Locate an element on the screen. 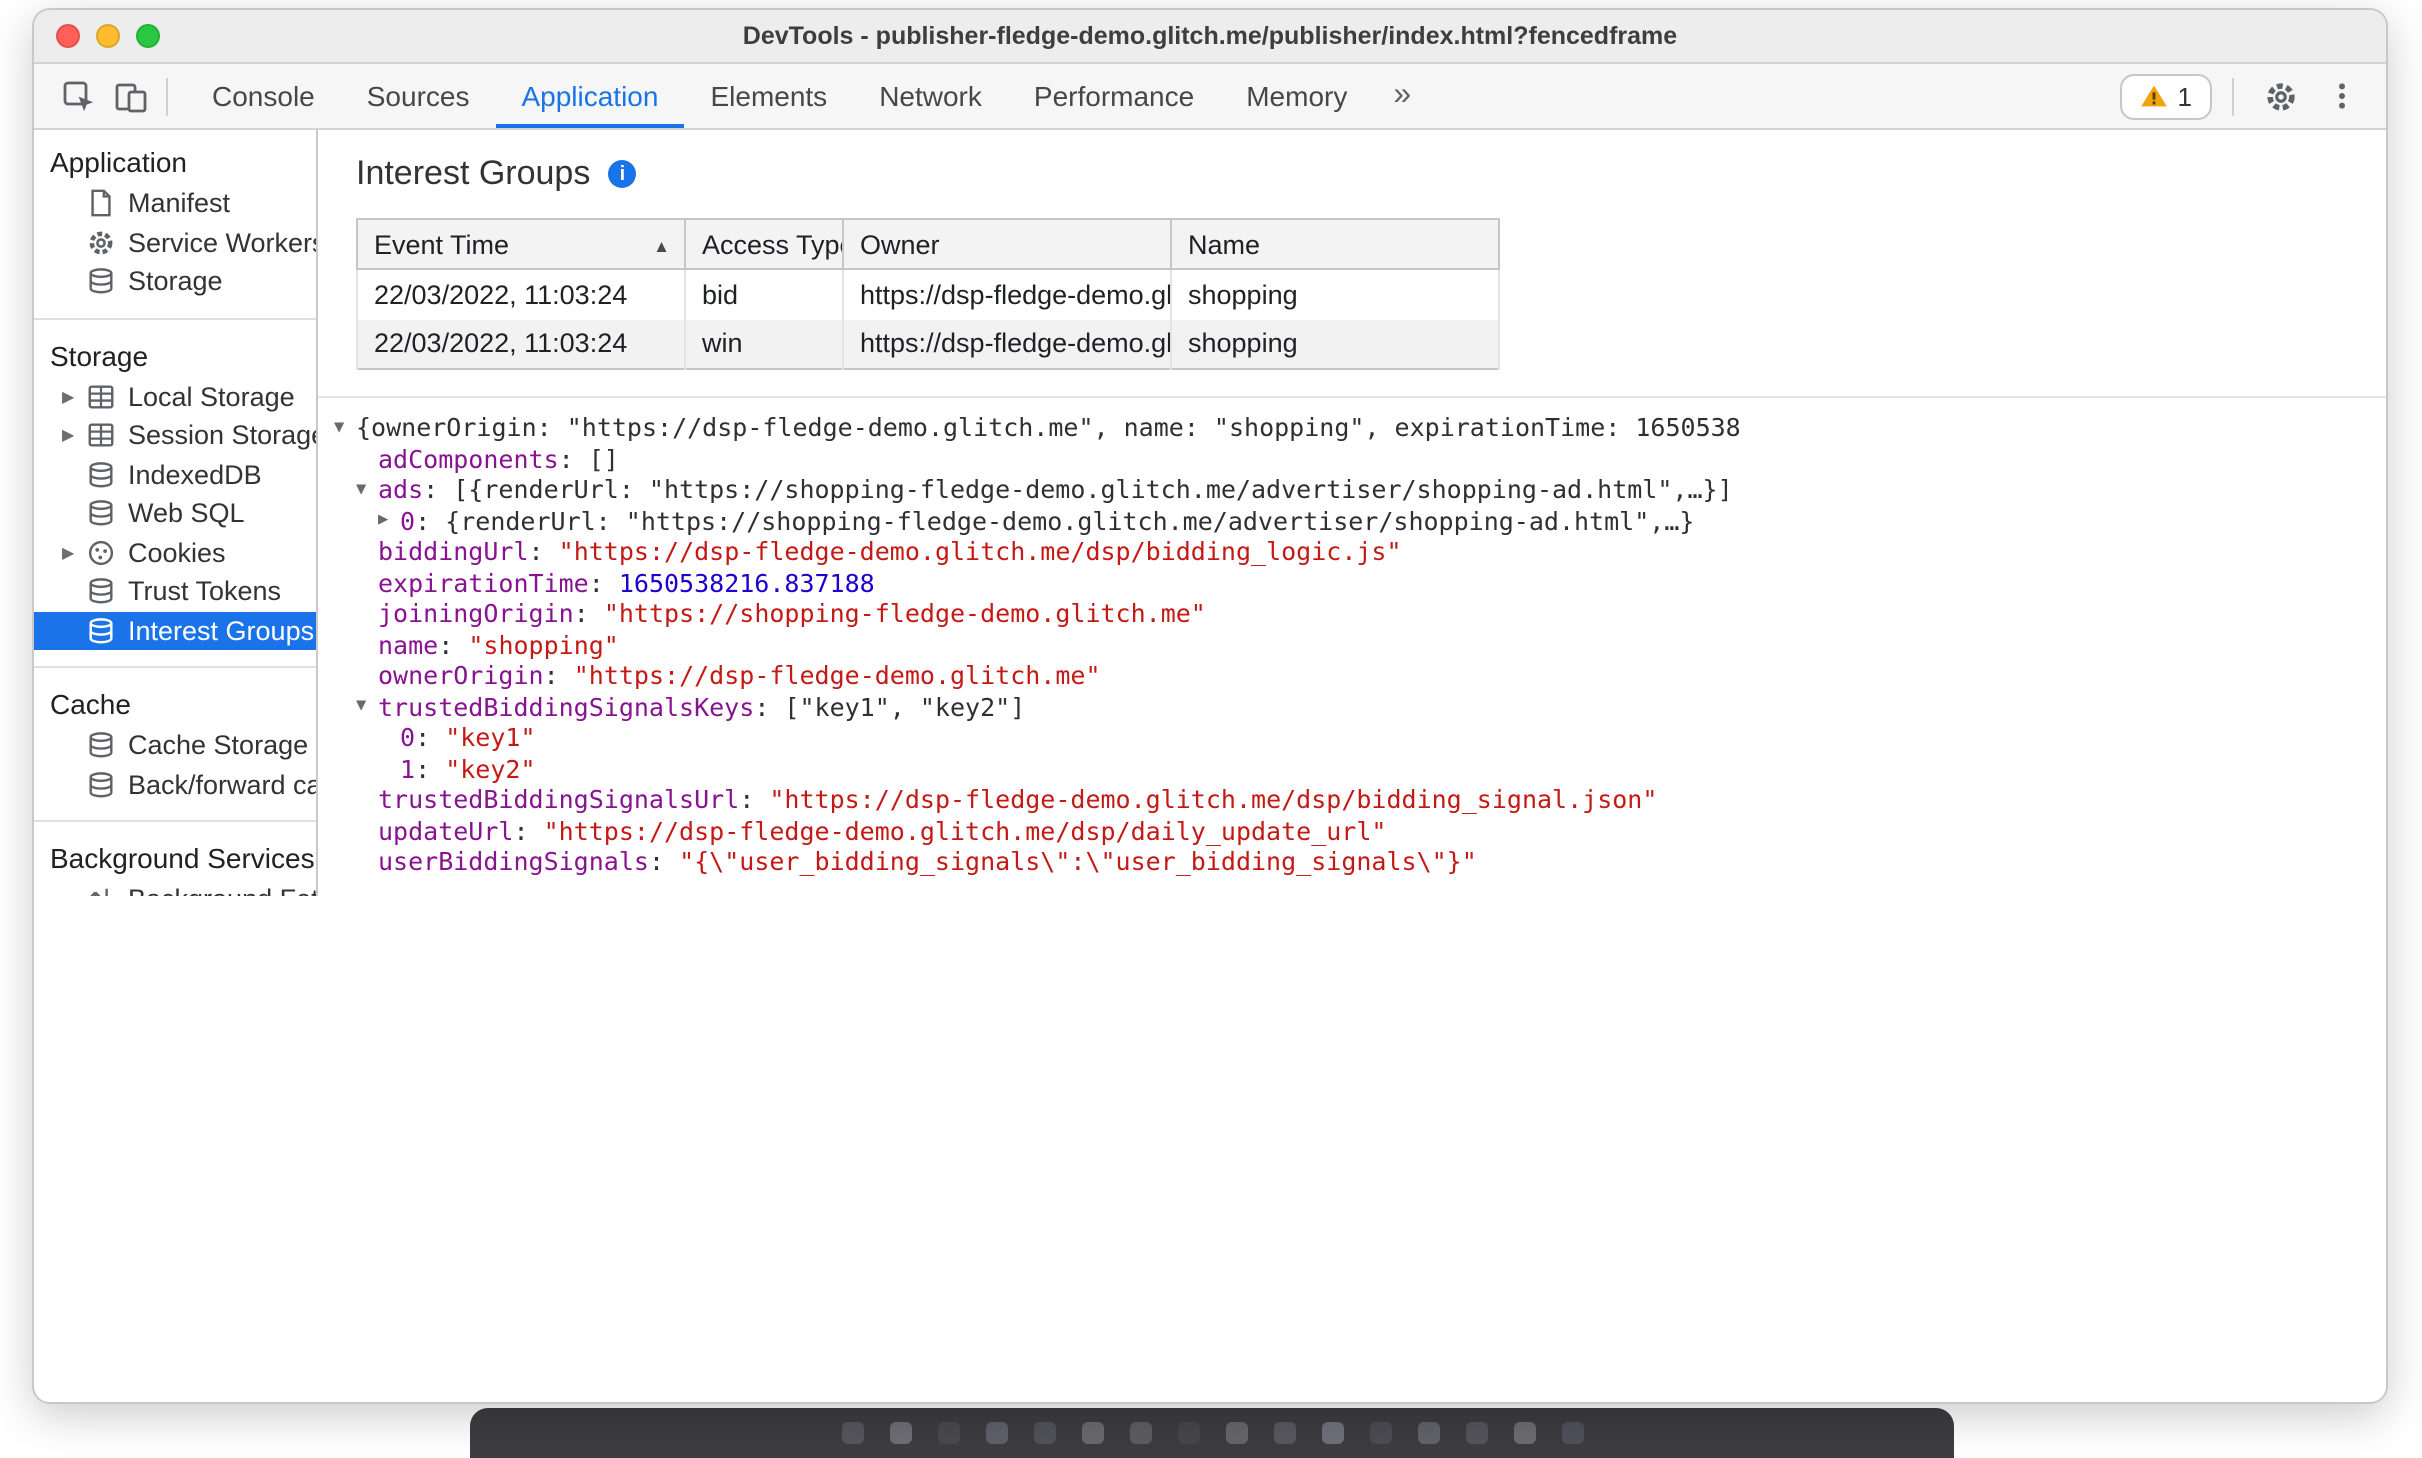  warning-icon is located at coordinates (2154, 96).